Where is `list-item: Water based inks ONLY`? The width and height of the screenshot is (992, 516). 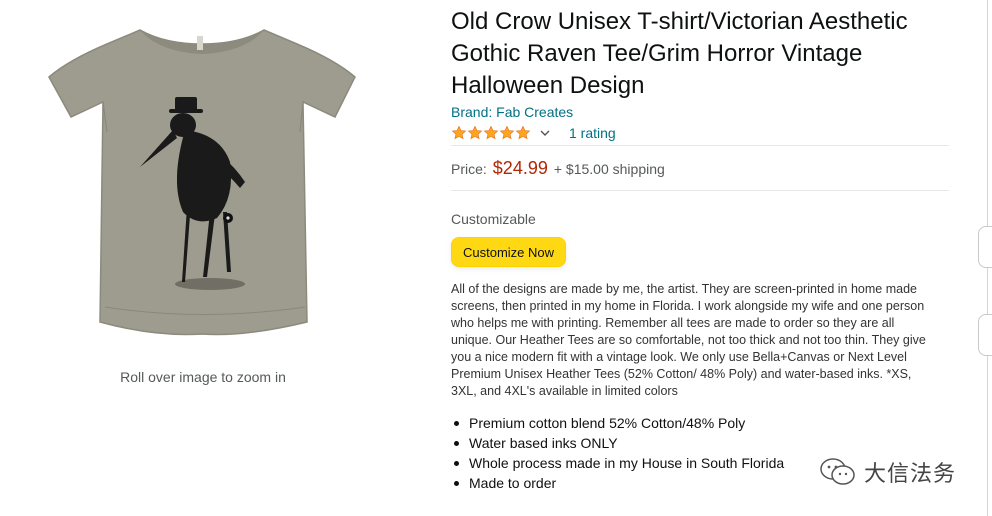
list-item: Water based inks ONLY is located at coordinates (617, 443).